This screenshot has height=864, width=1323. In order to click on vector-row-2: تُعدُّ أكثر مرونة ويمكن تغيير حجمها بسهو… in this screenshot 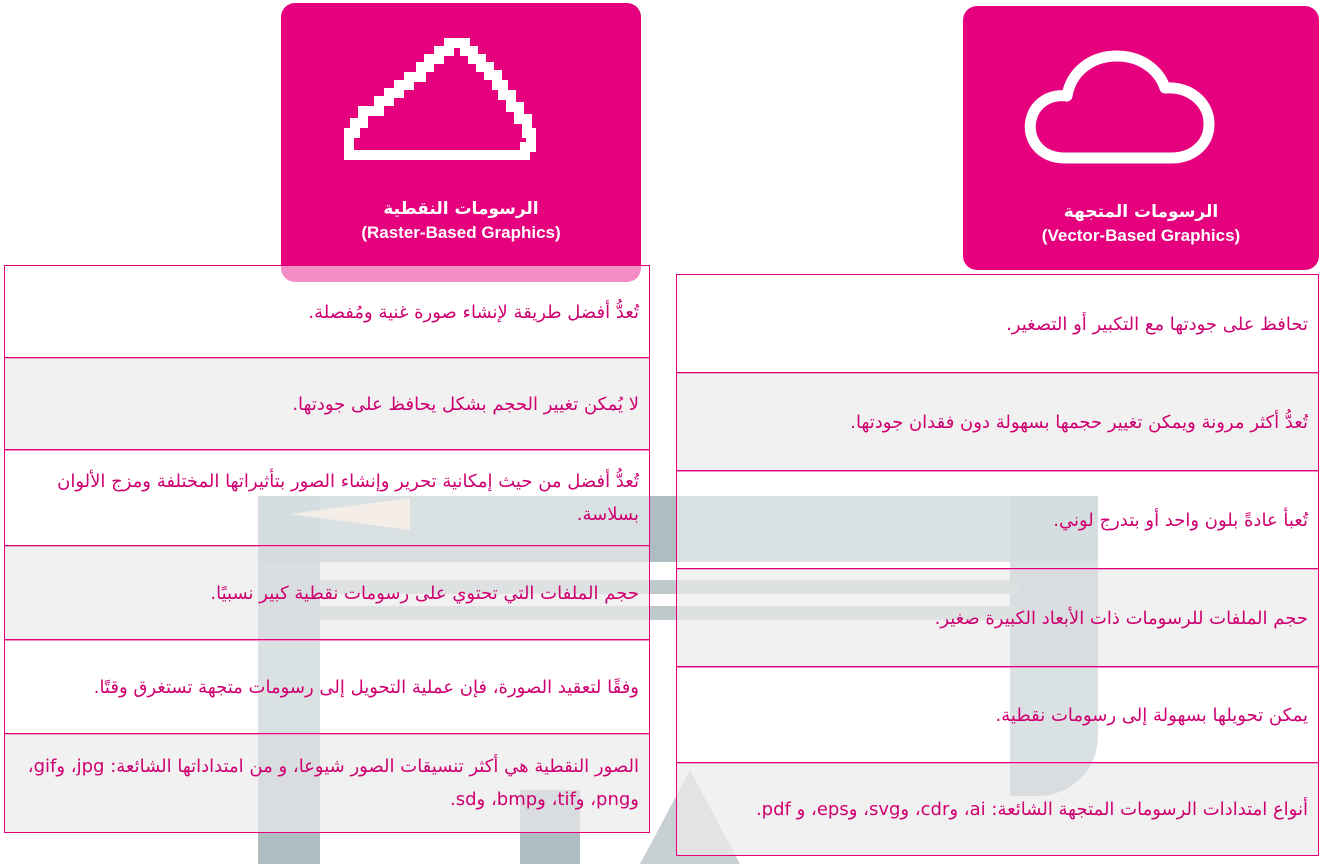, I will do `click(997, 422)`.